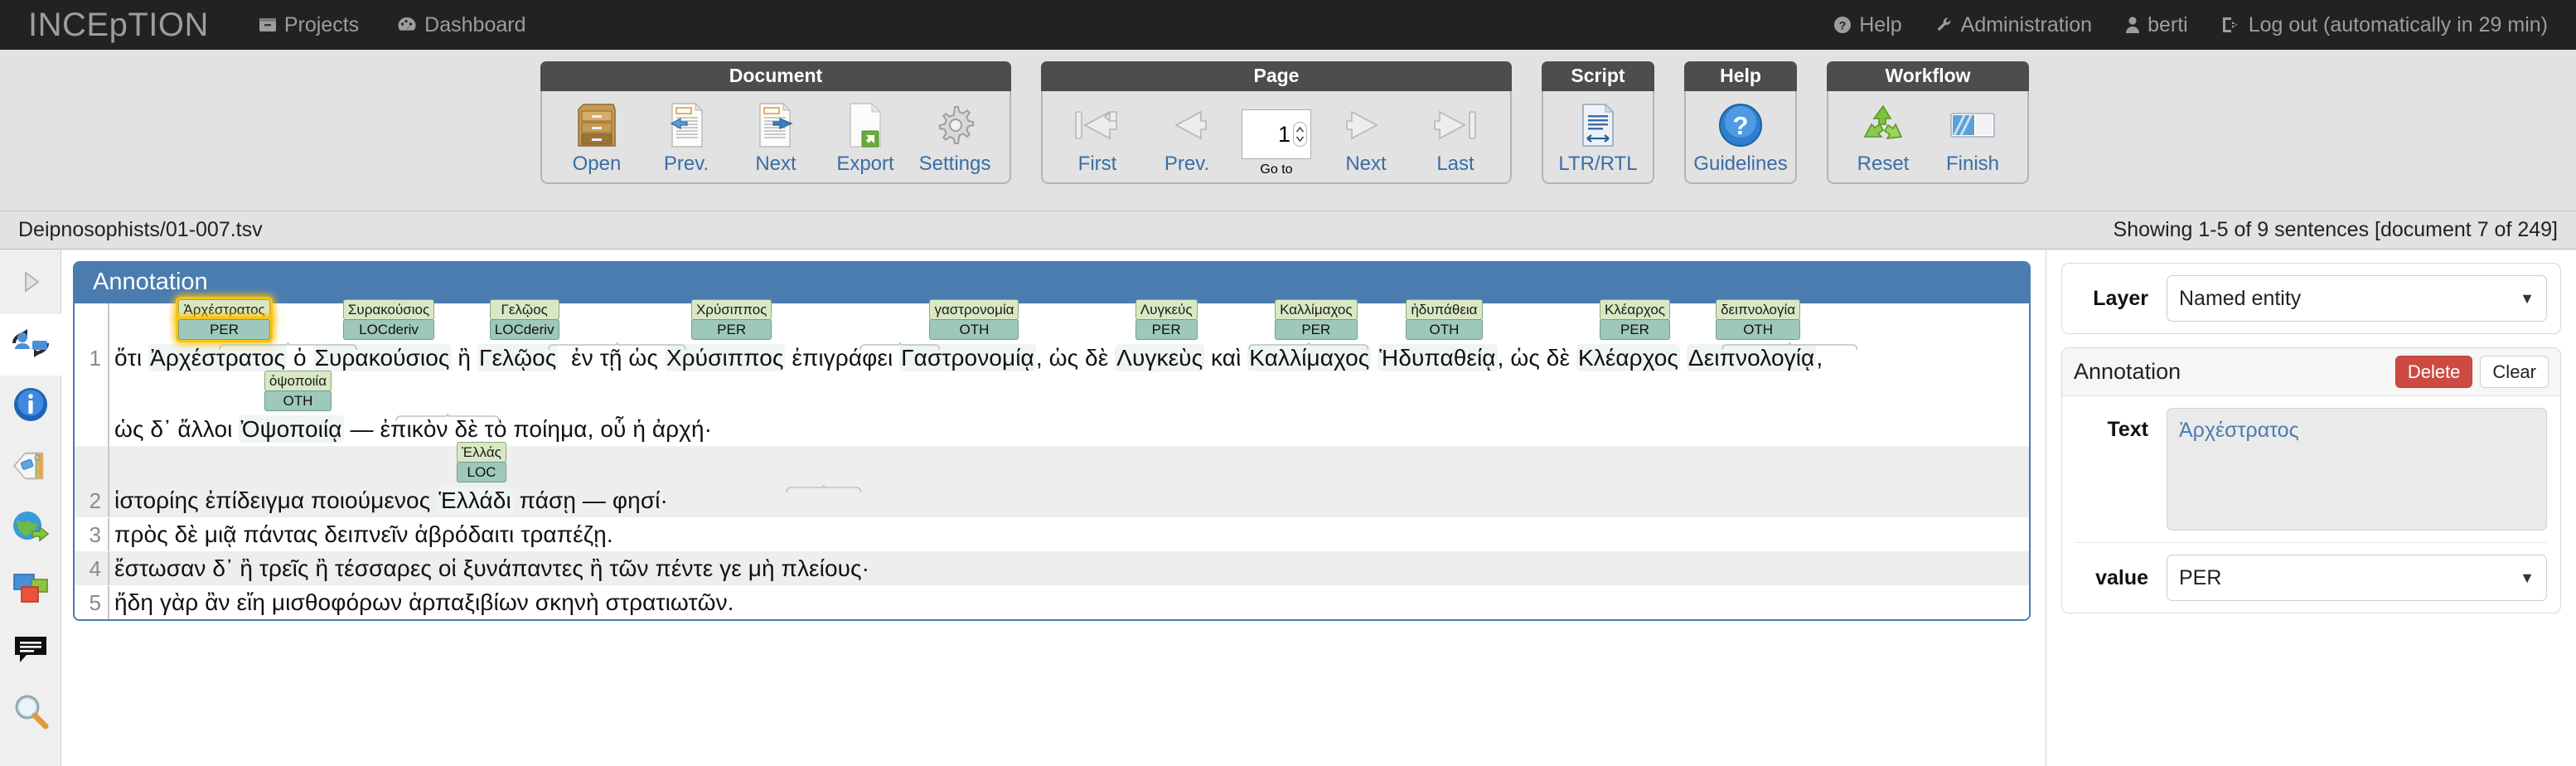 This screenshot has height=766, width=2576. Describe the element at coordinates (2357, 578) in the screenshot. I see `value-select: PER ▼` at that location.